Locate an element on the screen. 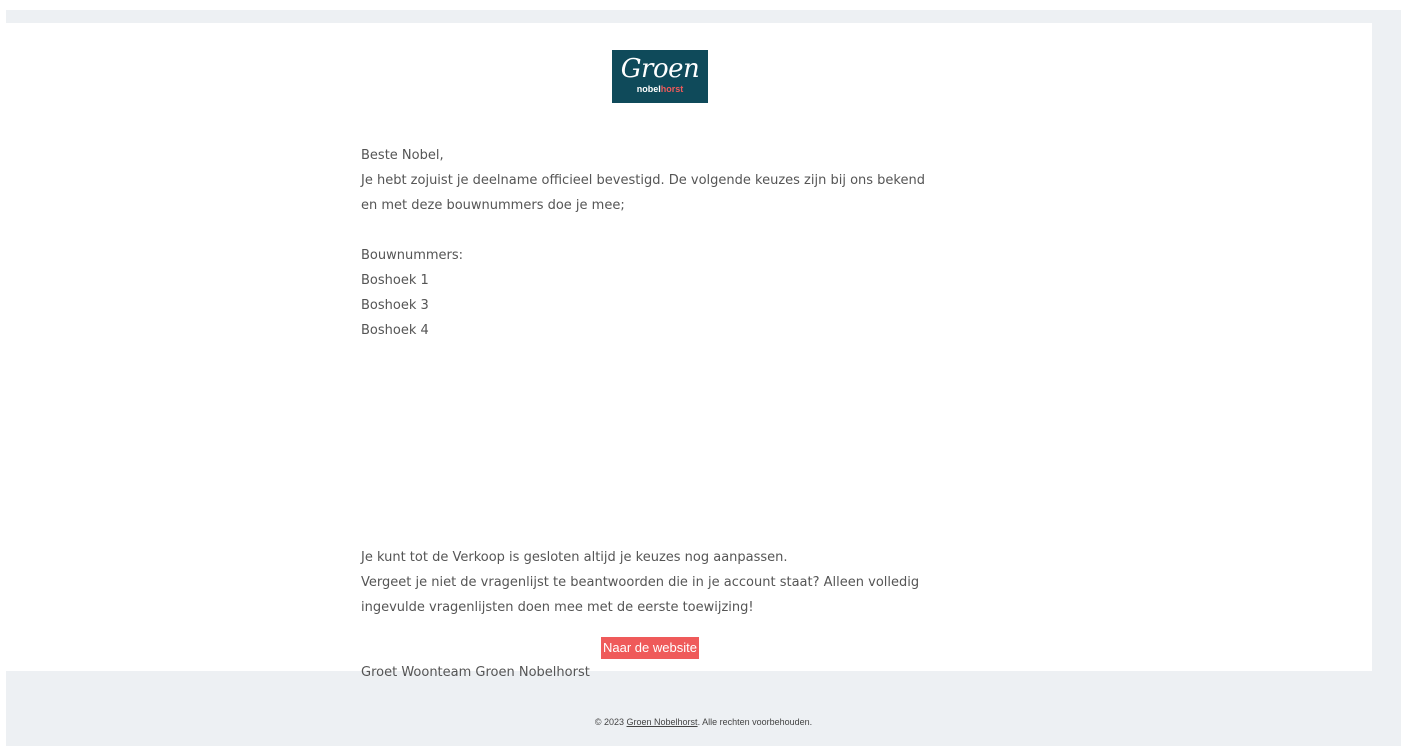  bouwnummer-item: Boshoek 4 is located at coordinates (395, 330).